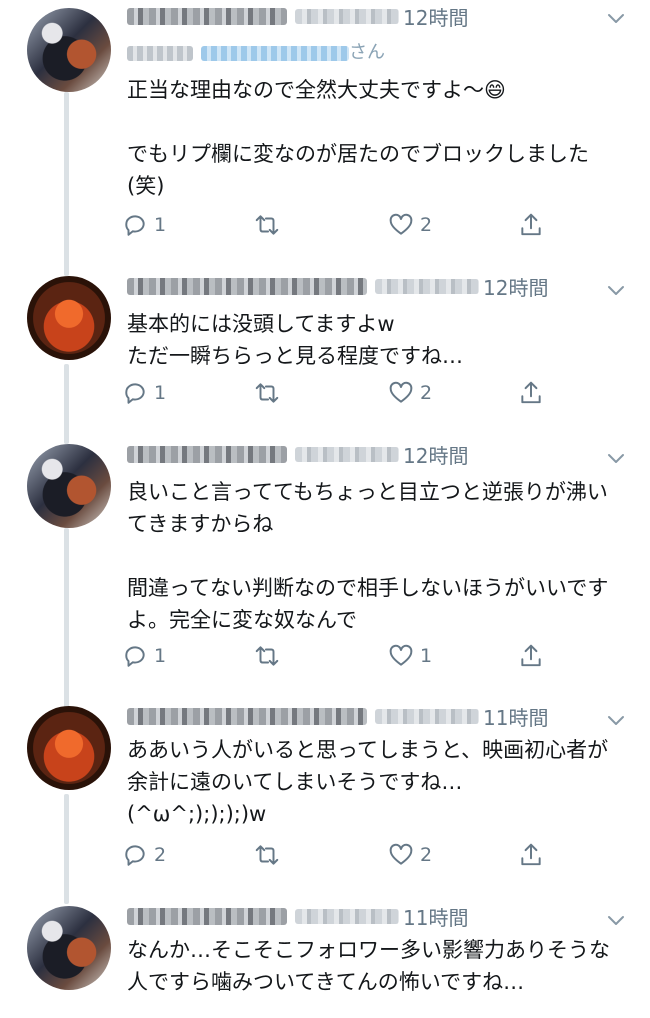 The height and width of the screenshot is (1018, 650). What do you see at coordinates (160, 53) in the screenshot?
I see `replying-to-label-redacted` at bounding box center [160, 53].